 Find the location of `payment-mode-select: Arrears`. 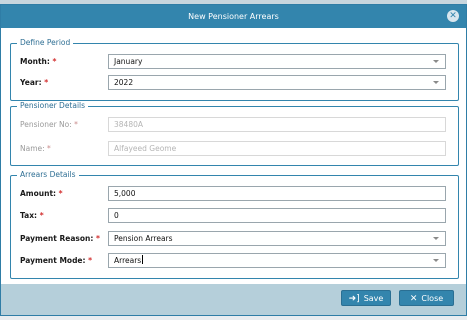

payment-mode-select: Arrears is located at coordinates (277, 260).